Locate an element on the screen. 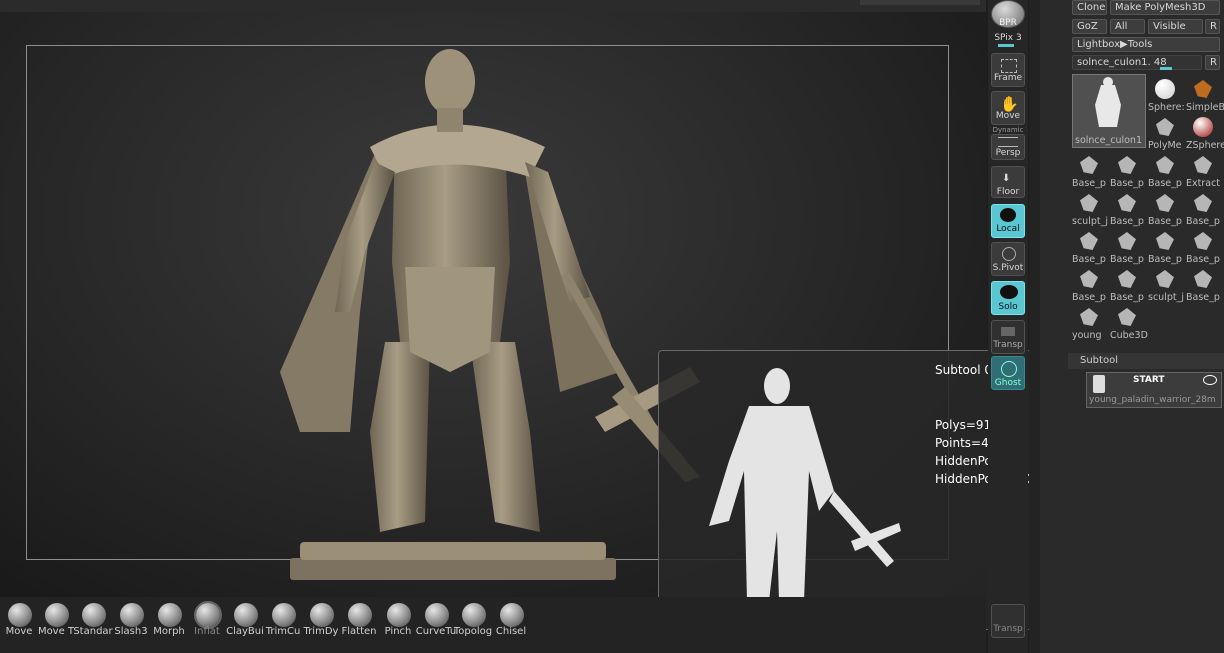 The image size is (1224, 653). model-base is located at coordinates (453, 561).